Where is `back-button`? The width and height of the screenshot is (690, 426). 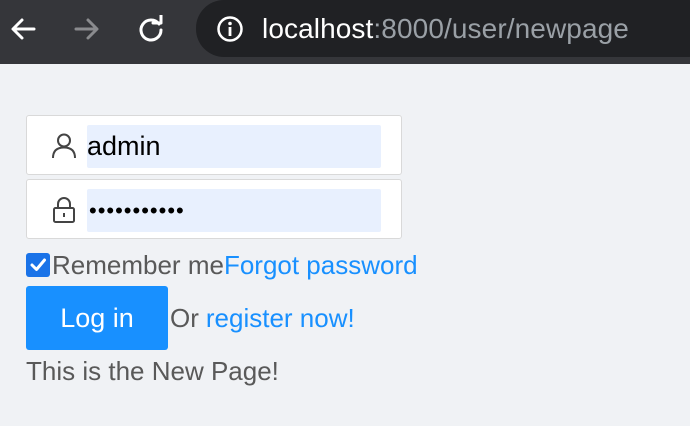 back-button is located at coordinates (23, 29).